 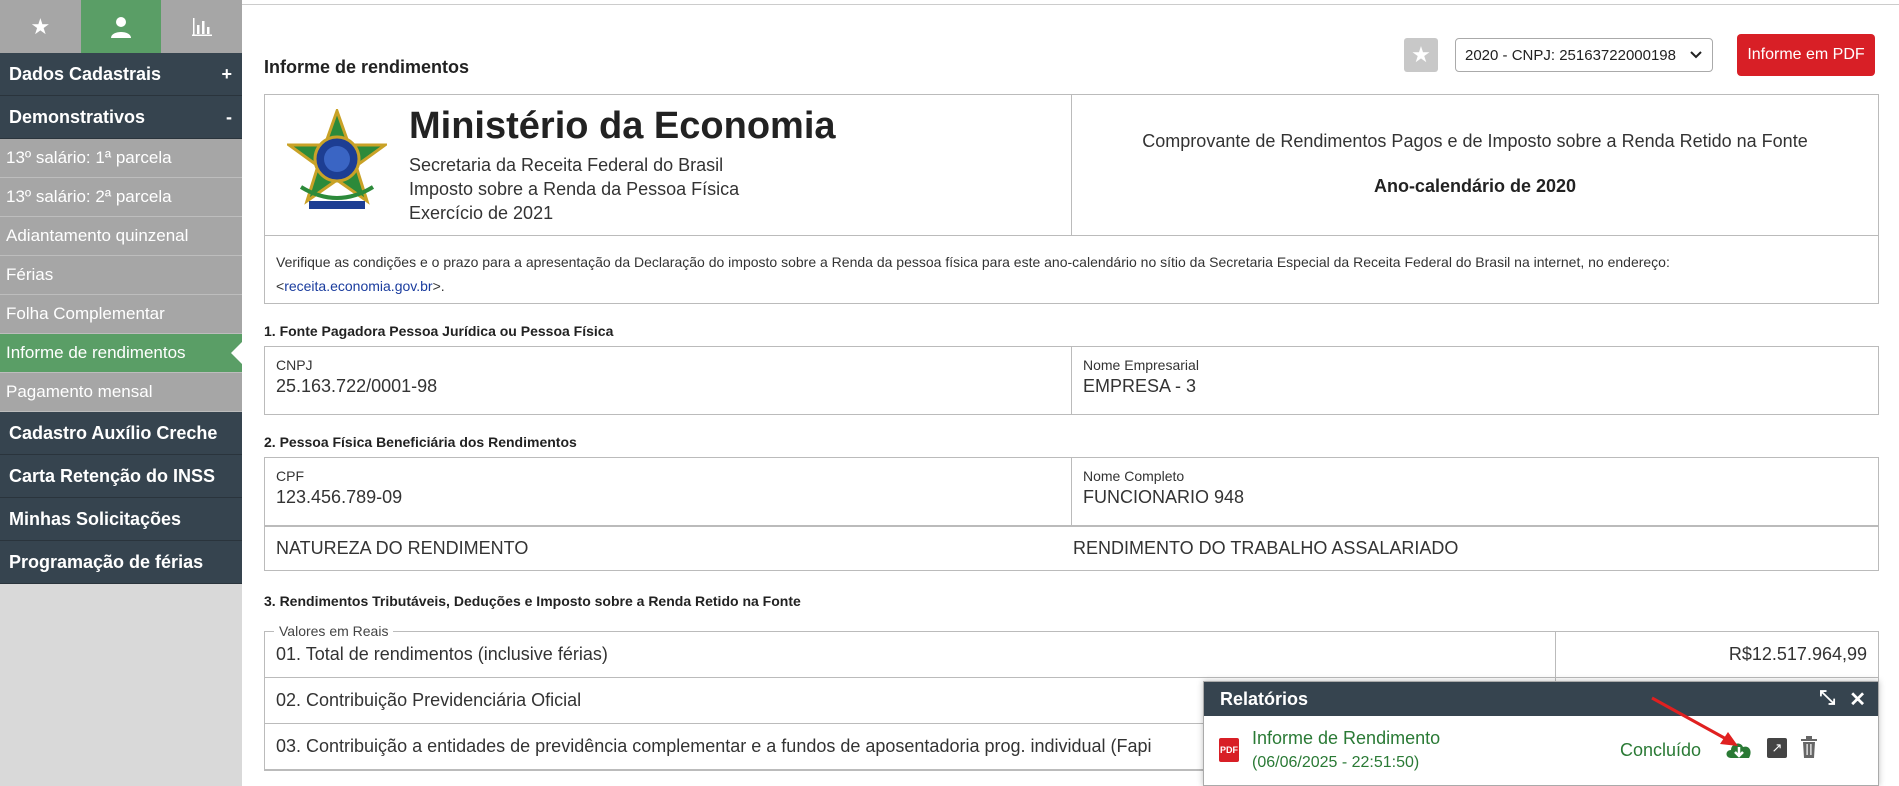 What do you see at coordinates (339, 497) in the screenshot?
I see `cpf-value: 123.456.789-09` at bounding box center [339, 497].